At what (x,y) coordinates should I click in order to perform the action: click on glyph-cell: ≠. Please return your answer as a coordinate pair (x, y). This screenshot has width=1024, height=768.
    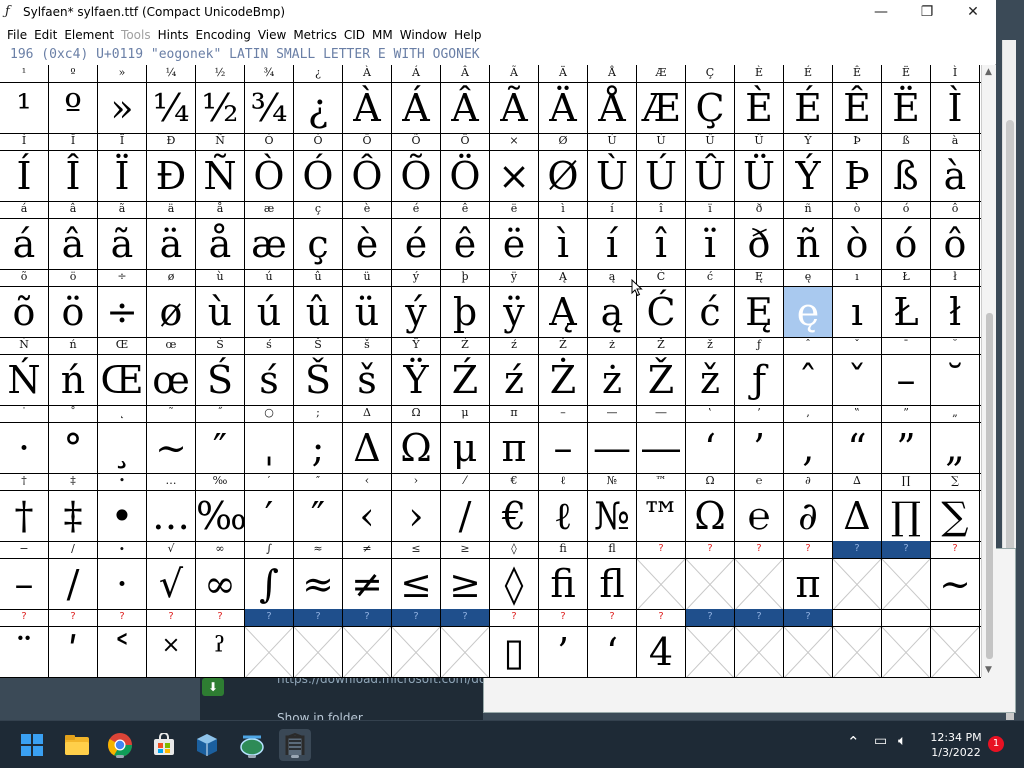
    Looking at the image, I should click on (367, 584).